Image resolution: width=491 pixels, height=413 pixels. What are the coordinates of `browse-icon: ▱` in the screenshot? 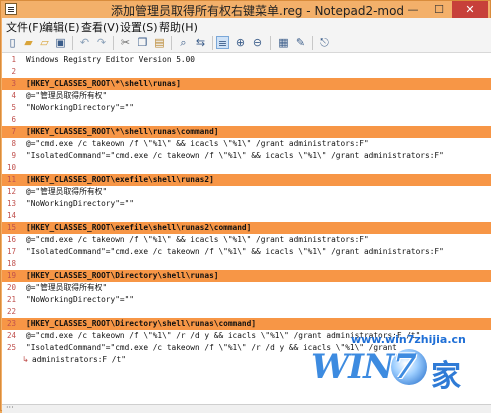 It's located at (44, 42).